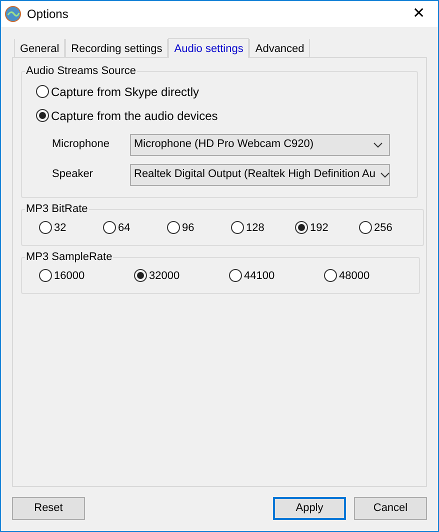 The height and width of the screenshot is (532, 439). Describe the element at coordinates (319, 228) in the screenshot. I see `option-label: 192` at that location.